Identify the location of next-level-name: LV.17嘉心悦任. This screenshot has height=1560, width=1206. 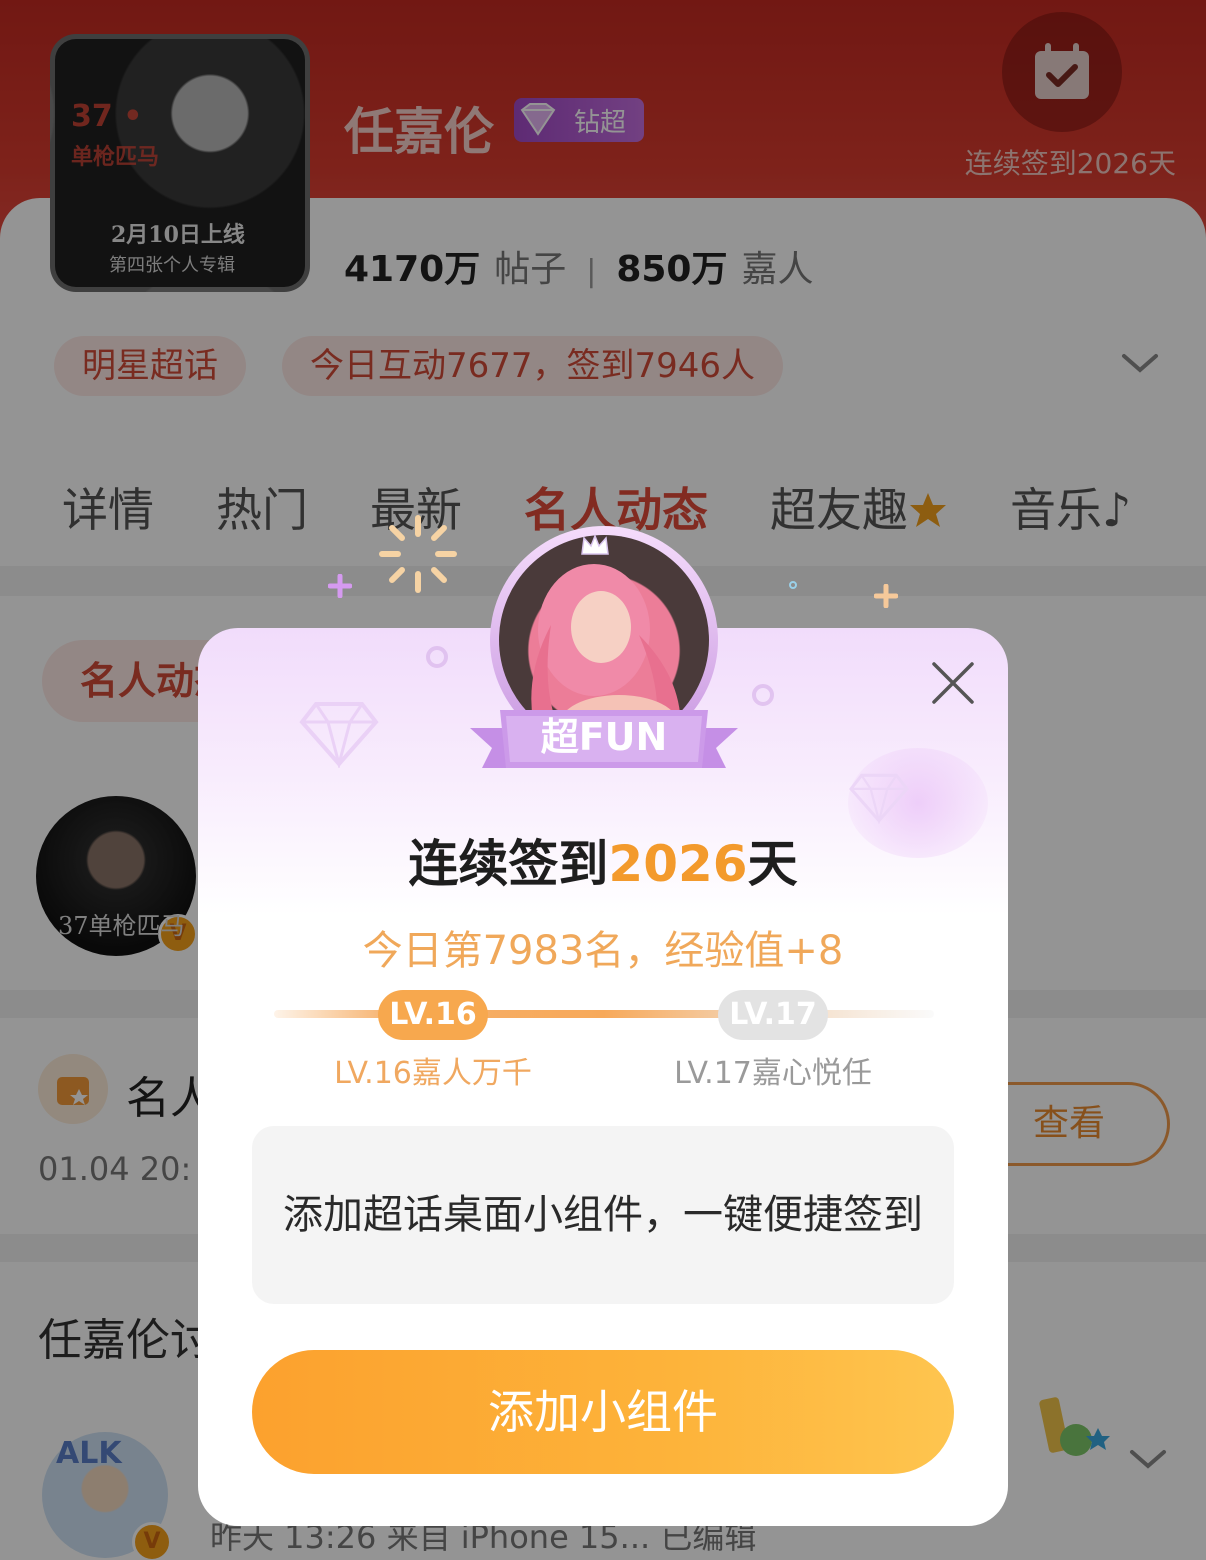
(773, 1073).